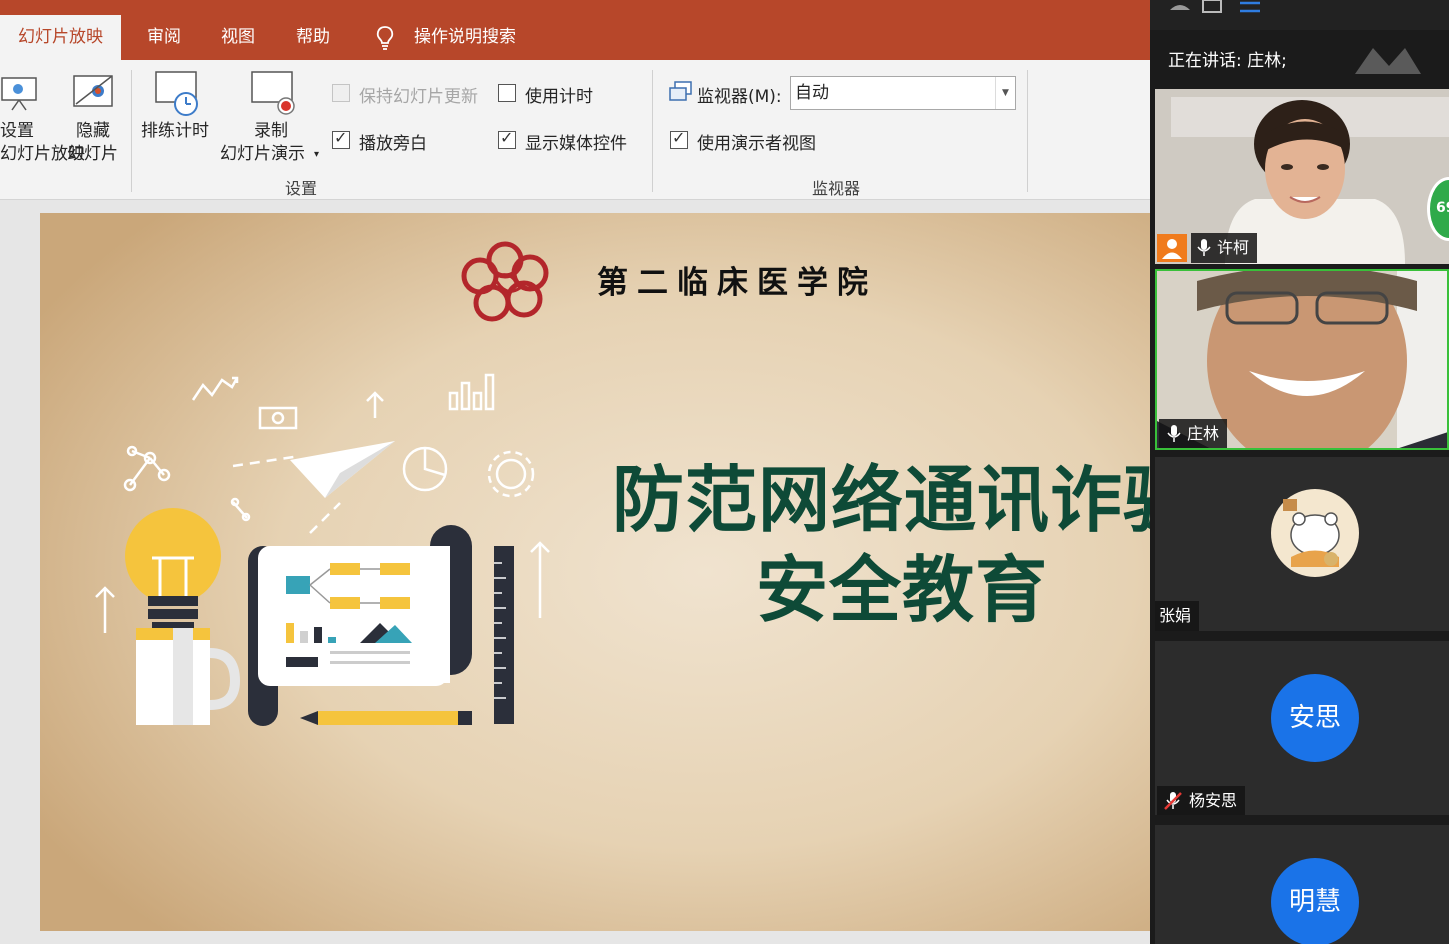  What do you see at coordinates (1180, 6) in the screenshot?
I see `user-icon` at bounding box center [1180, 6].